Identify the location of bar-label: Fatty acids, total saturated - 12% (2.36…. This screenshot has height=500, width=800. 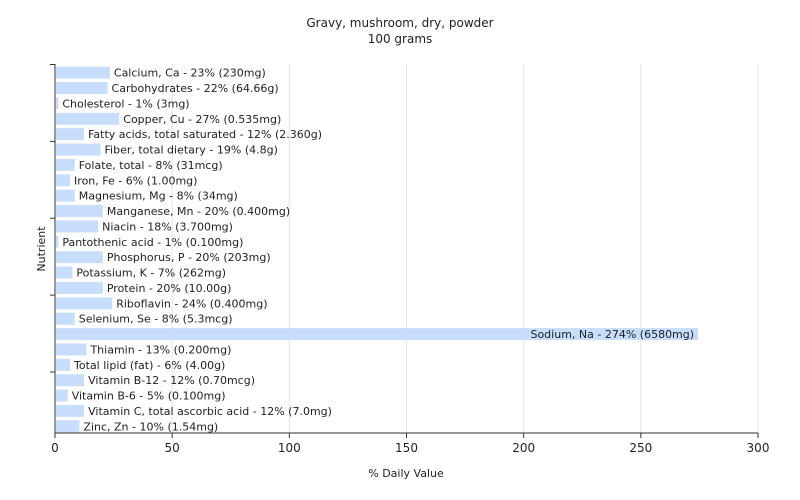
(205, 134).